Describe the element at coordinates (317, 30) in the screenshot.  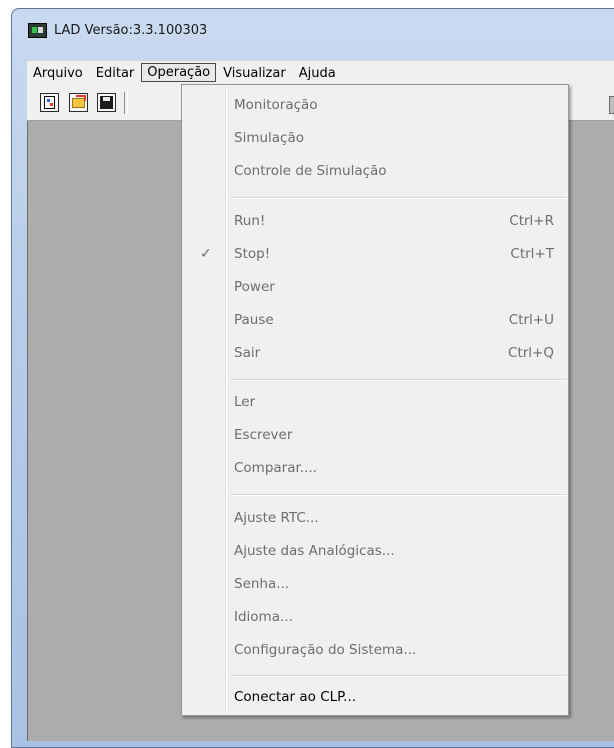
I see `title-bar: LAD Versão:3.3.100303` at that location.